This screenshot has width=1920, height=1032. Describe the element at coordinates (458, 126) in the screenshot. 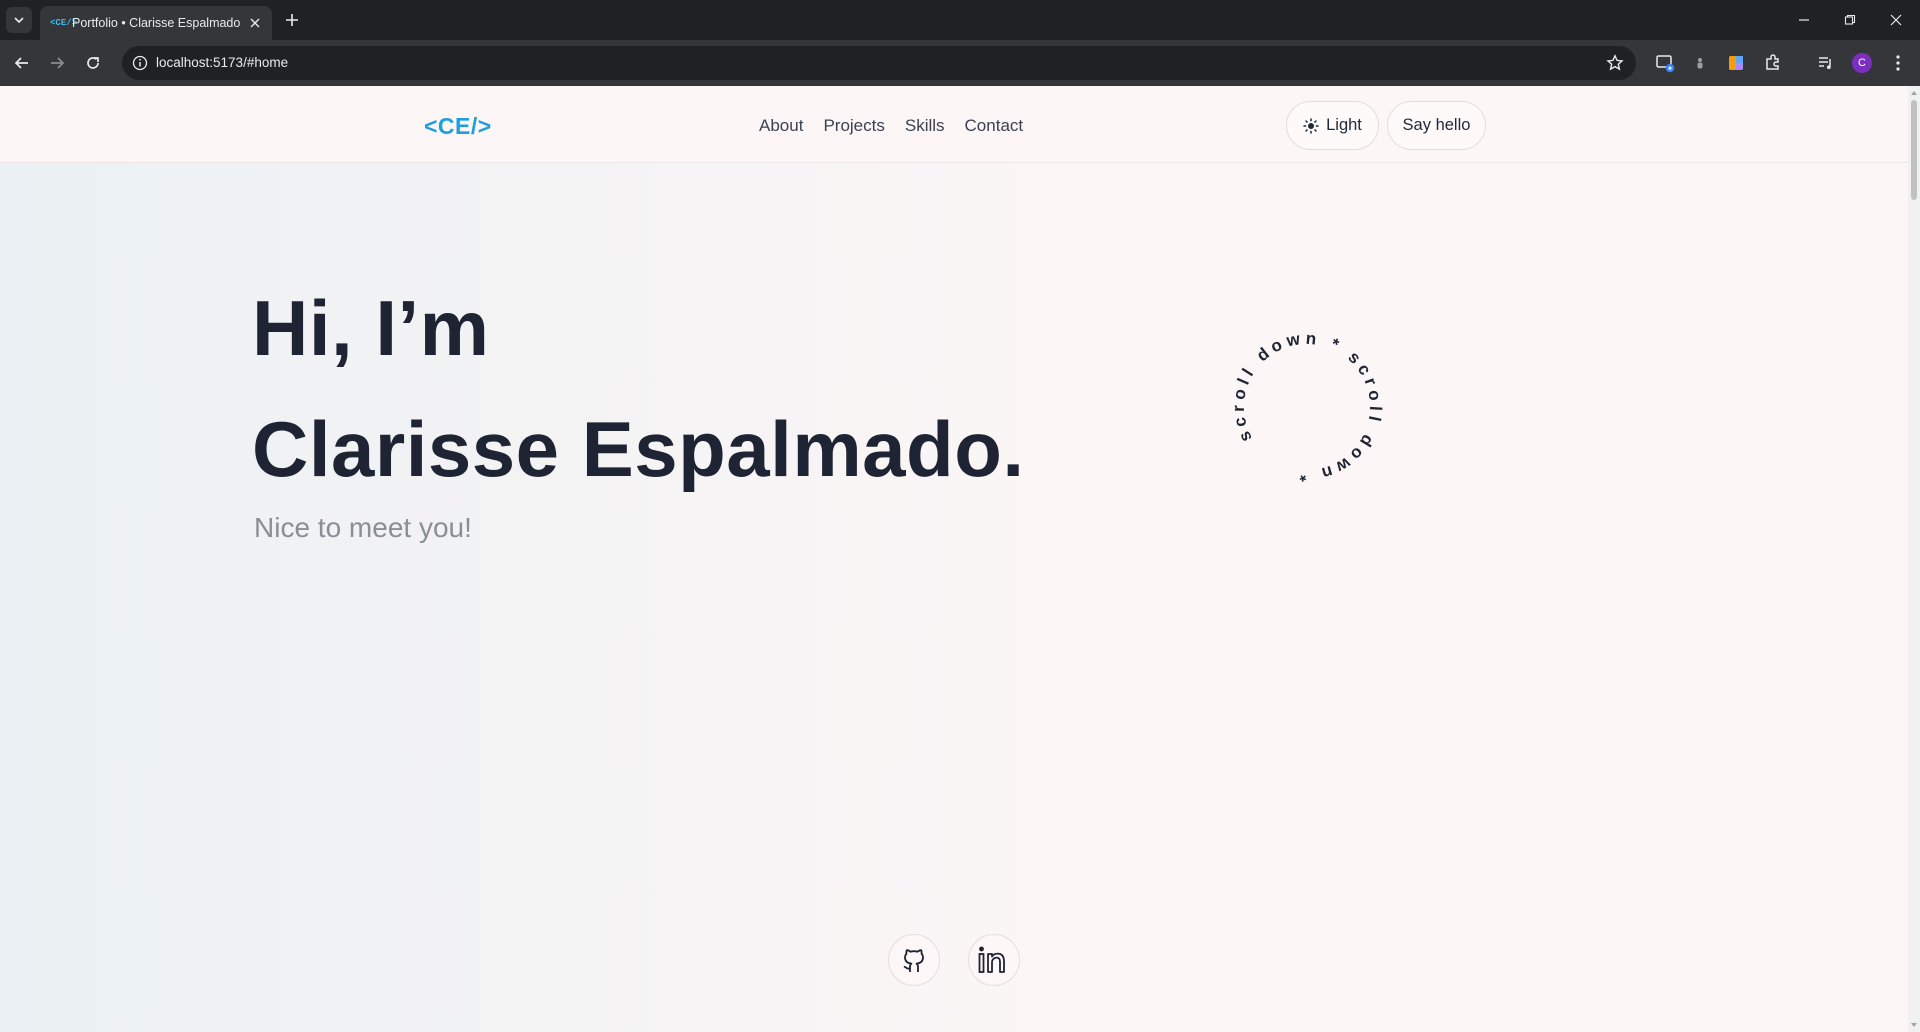

I see `site-logo: <CE/>` at that location.